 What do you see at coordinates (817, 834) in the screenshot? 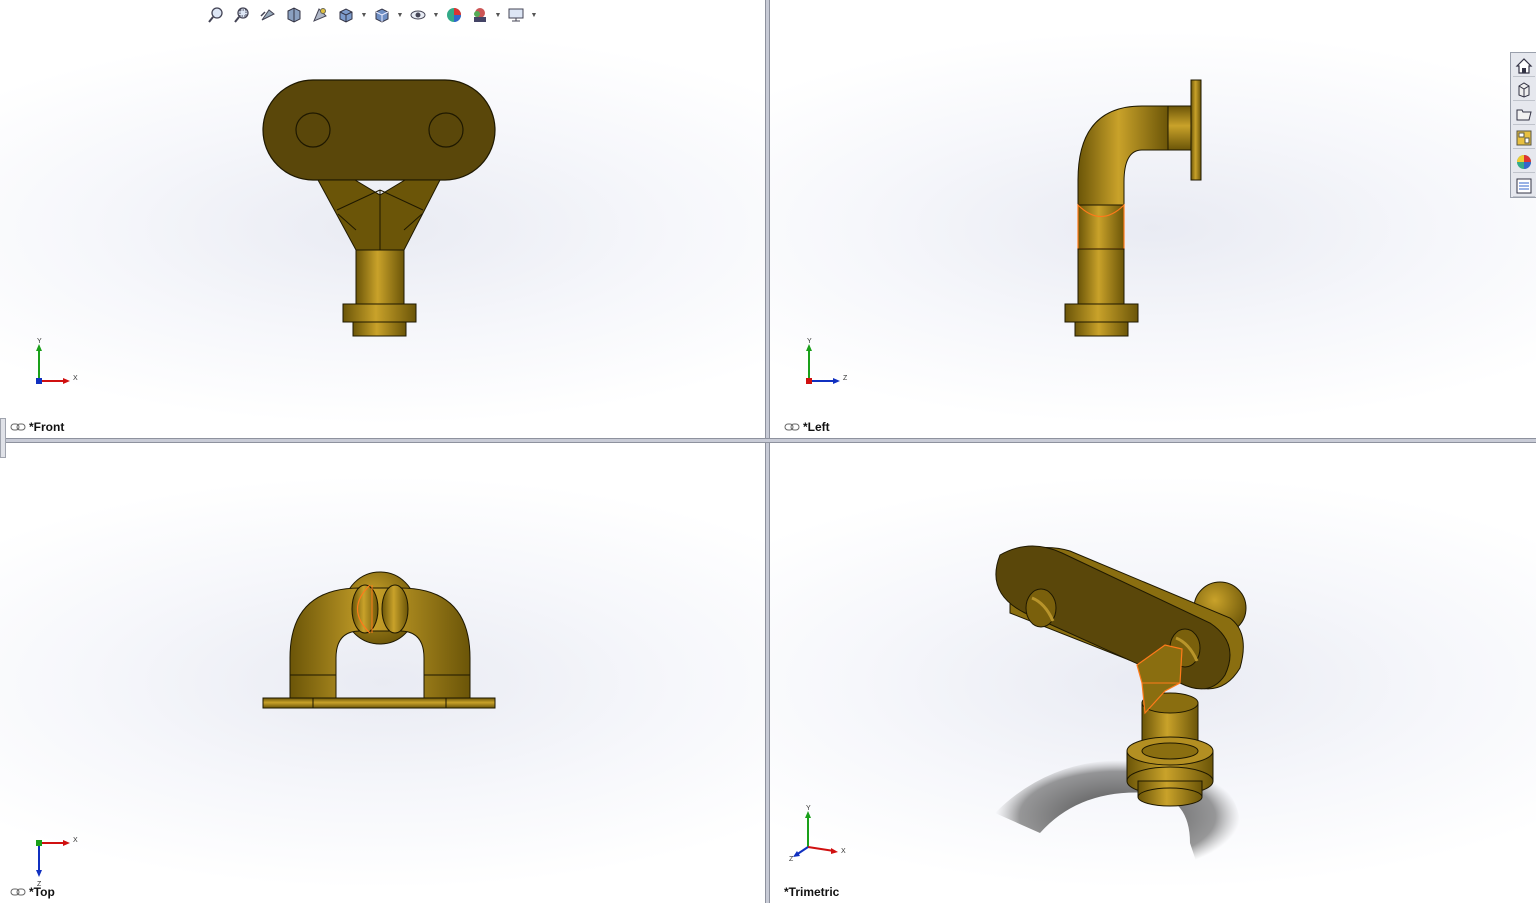
I see `triad-trimetric: Y X Z` at bounding box center [817, 834].